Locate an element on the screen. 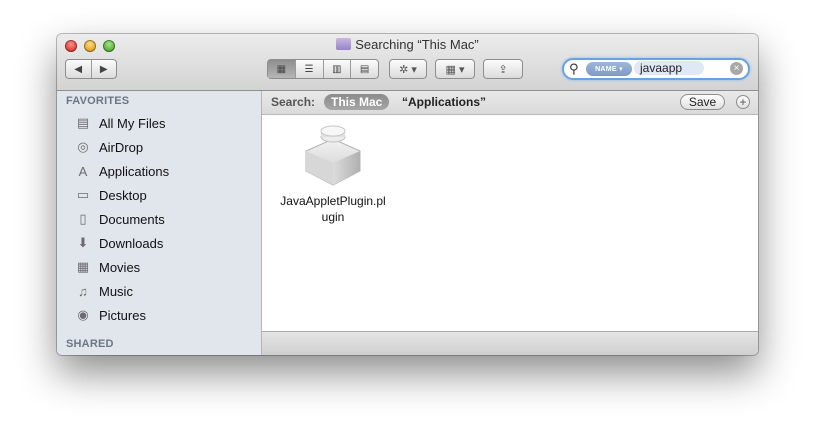  music-icon: ♫ is located at coordinates (83, 291).